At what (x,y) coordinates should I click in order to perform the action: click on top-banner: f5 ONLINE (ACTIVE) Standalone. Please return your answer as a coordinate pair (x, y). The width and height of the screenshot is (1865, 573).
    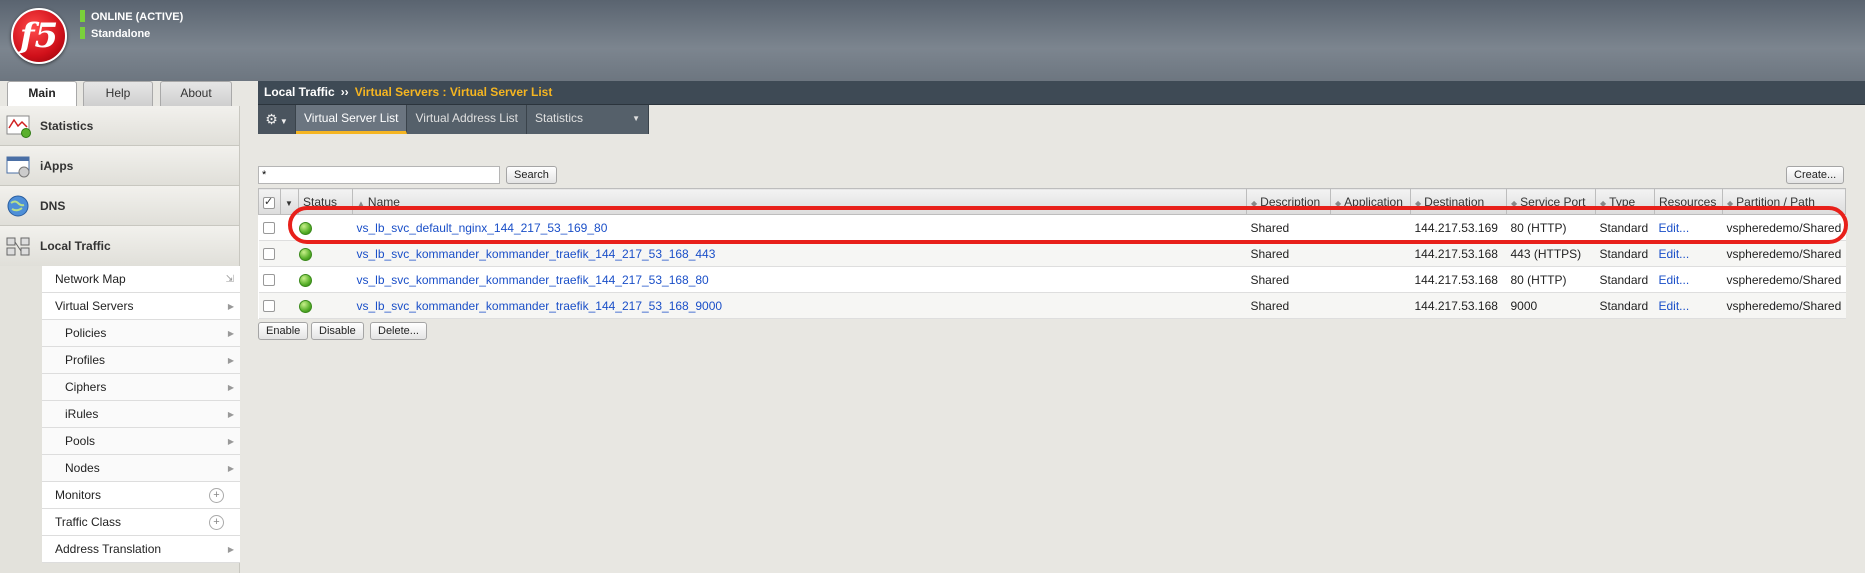
    Looking at the image, I should click on (932, 40).